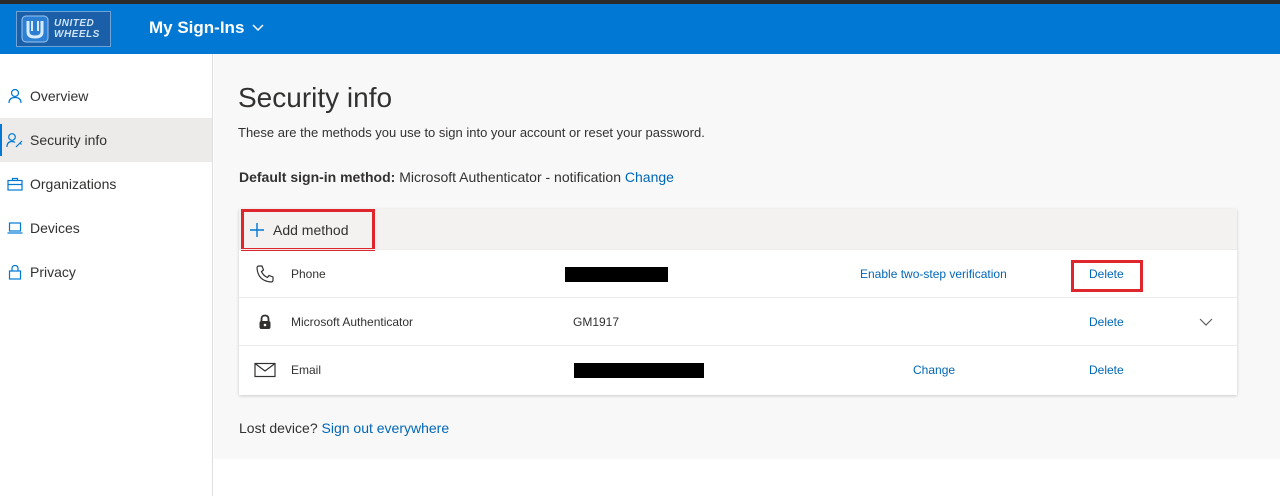  I want to click on default-method-label: Default sign-in method:, so click(317, 177).